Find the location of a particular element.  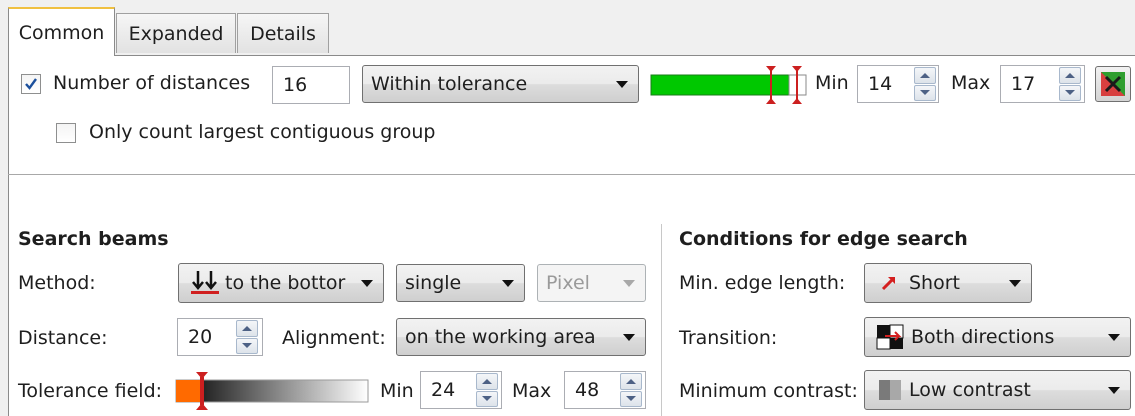

tab-details-label: Details is located at coordinates (283, 33).